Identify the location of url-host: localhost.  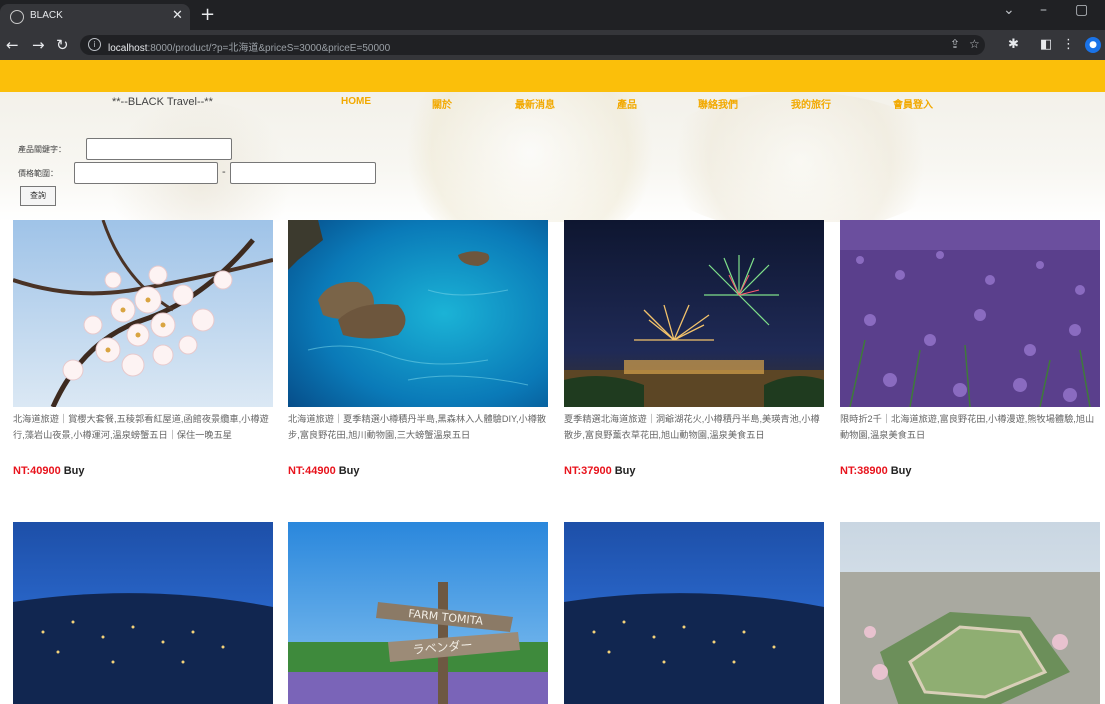
(128, 48).